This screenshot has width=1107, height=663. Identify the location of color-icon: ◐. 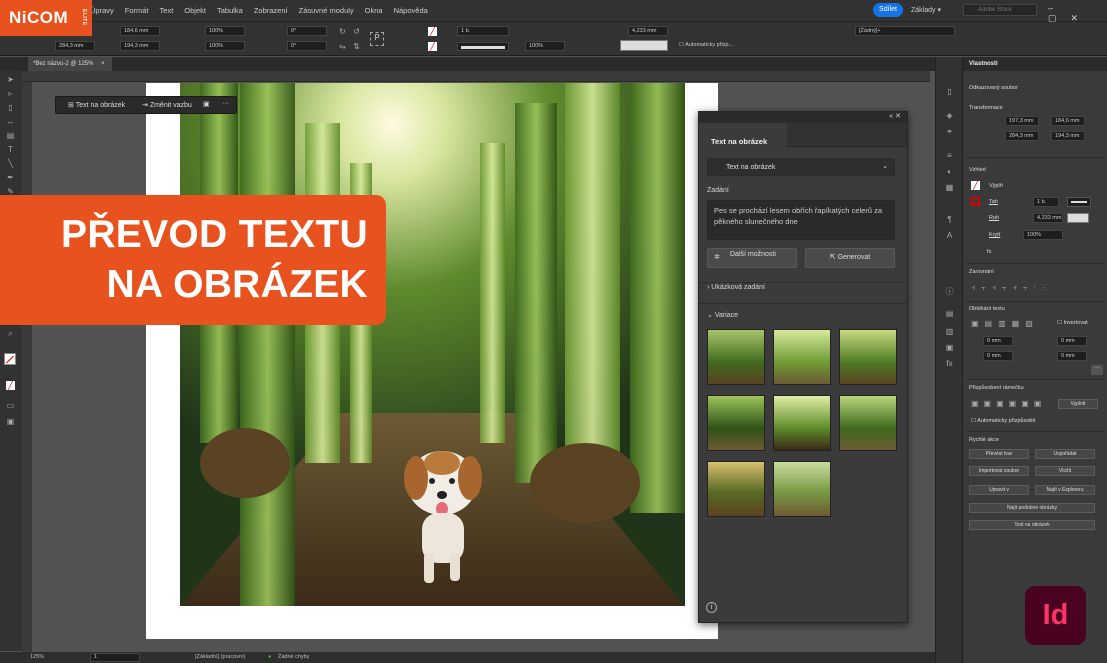
(949, 171).